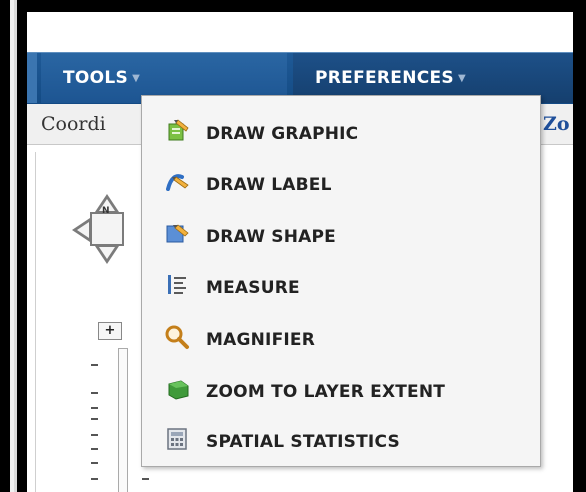 The height and width of the screenshot is (492, 586). I want to click on pan-north-label: N, so click(106, 211).